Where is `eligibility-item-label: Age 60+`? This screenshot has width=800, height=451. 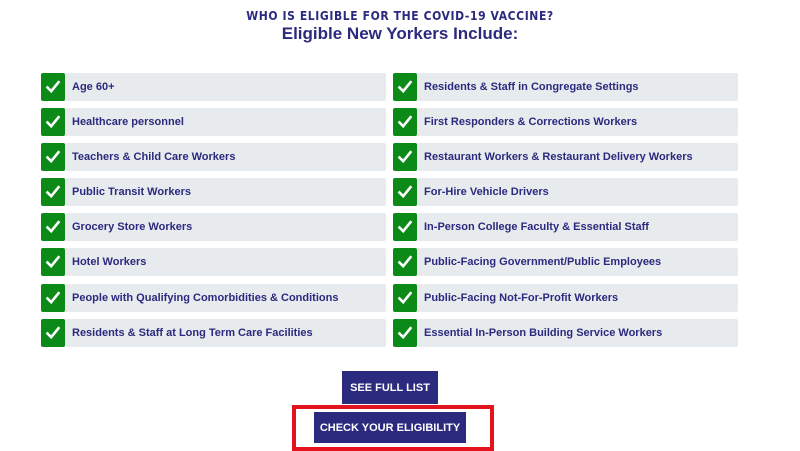 eligibility-item-label: Age 60+ is located at coordinates (93, 87).